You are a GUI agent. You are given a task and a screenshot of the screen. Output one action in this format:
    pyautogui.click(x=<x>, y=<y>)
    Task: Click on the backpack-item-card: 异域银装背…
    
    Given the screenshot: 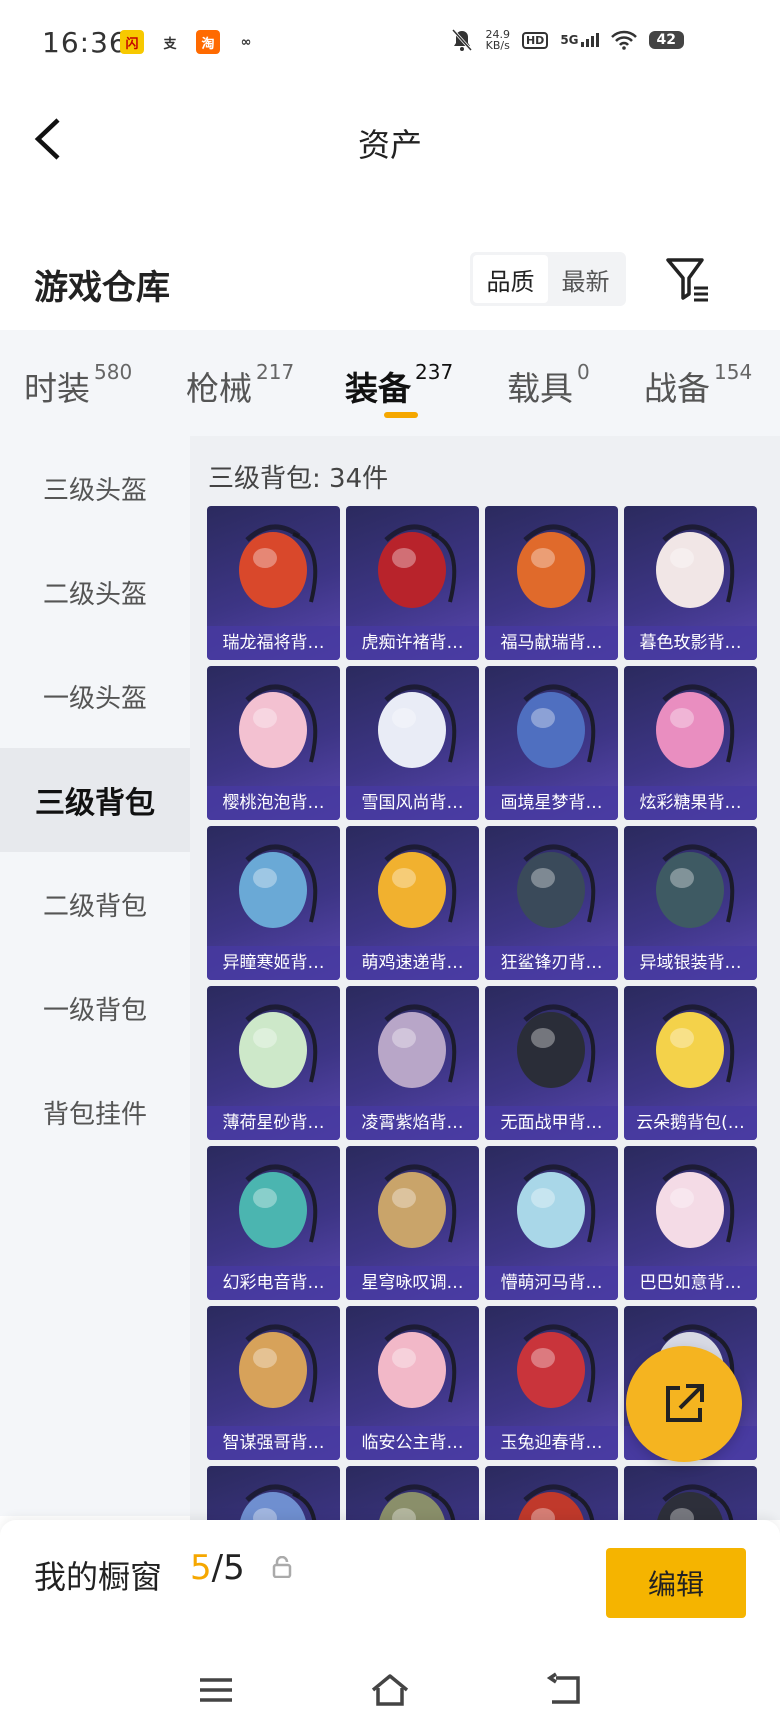 What is the action you would take?
    pyautogui.click(x=690, y=903)
    